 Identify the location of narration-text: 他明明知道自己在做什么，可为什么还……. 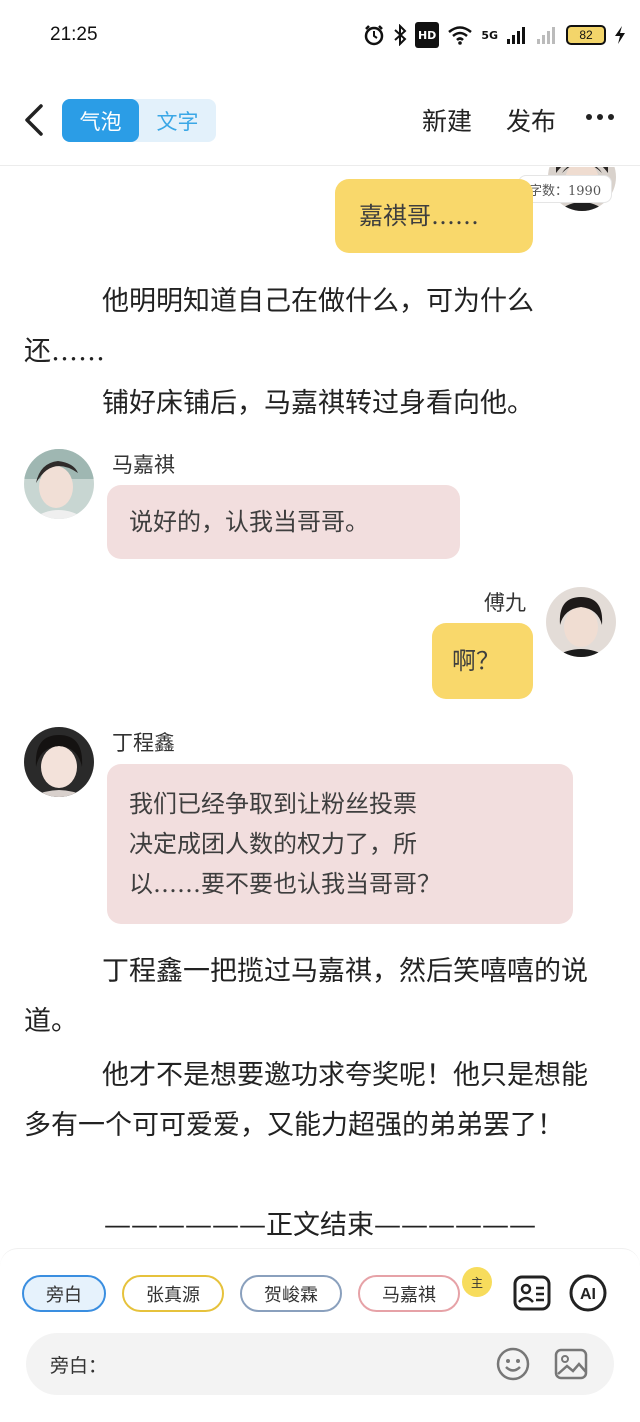
(314, 327).